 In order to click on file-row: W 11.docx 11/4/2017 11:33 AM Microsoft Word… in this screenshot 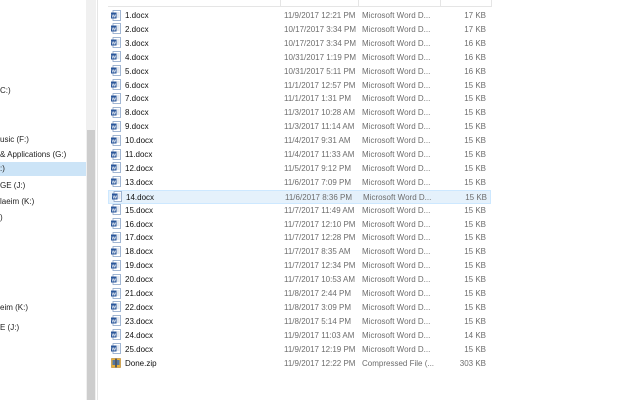, I will do `click(299, 155)`.